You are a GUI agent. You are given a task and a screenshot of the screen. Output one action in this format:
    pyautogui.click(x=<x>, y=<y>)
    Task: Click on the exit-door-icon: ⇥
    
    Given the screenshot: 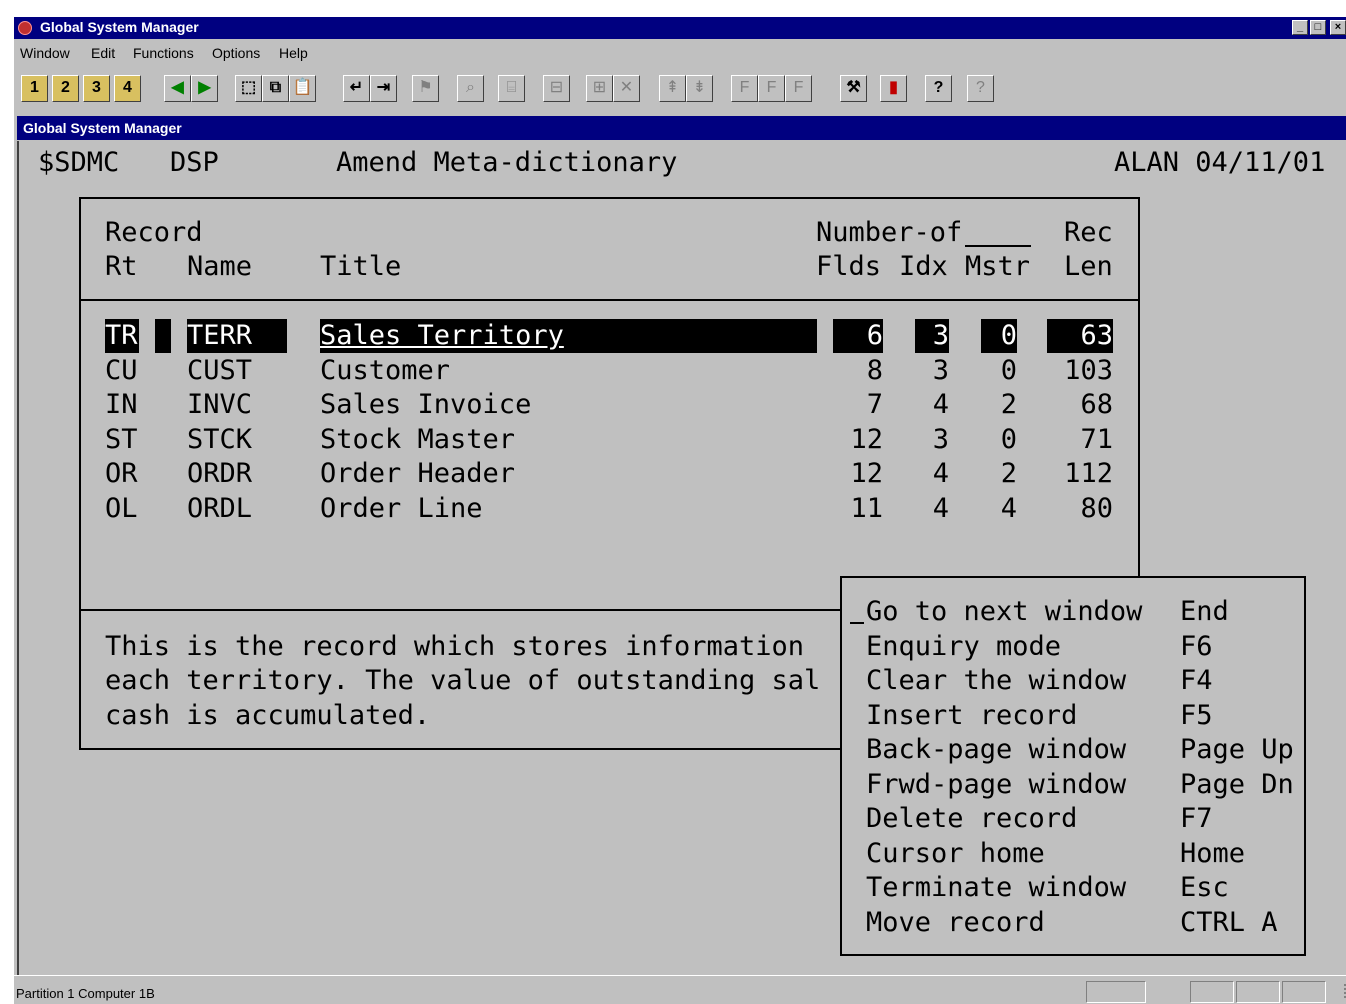 What is the action you would take?
    pyautogui.click(x=383, y=88)
    